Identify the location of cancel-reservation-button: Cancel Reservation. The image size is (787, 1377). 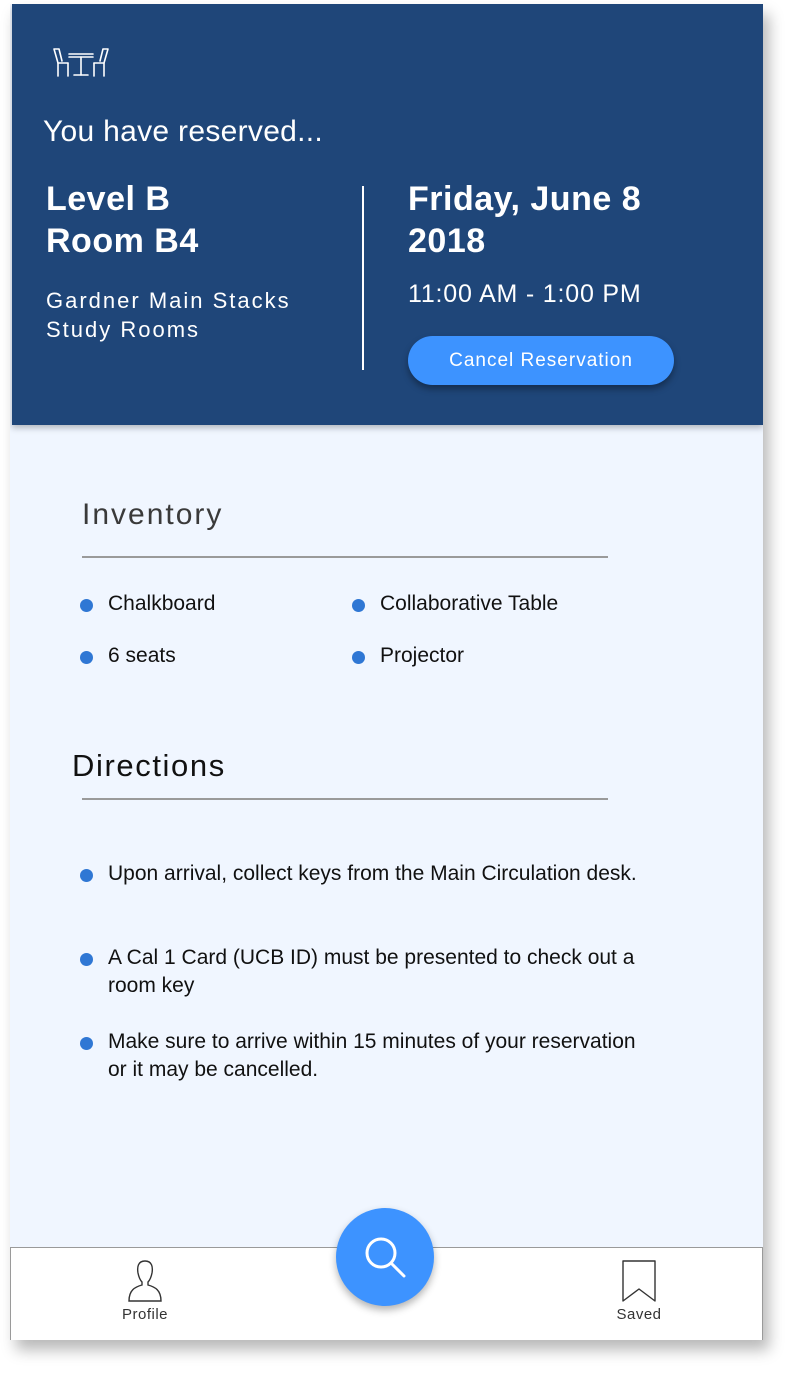
(541, 360).